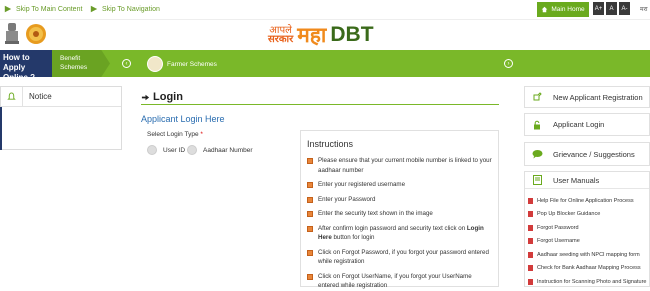 The width and height of the screenshot is (650, 291). I want to click on skip-to-navigation-link: Skip To Navigation, so click(125, 9).